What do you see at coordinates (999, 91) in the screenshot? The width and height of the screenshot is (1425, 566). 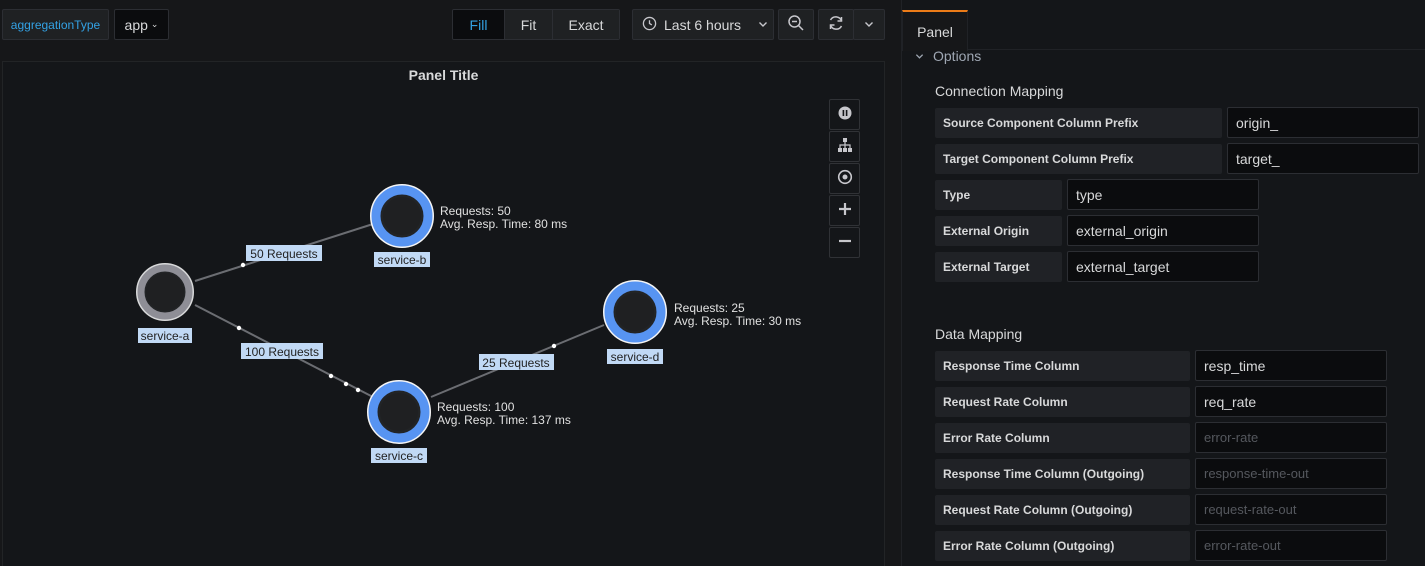 I see `connection-mapping-title: Connection Mapping` at bounding box center [999, 91].